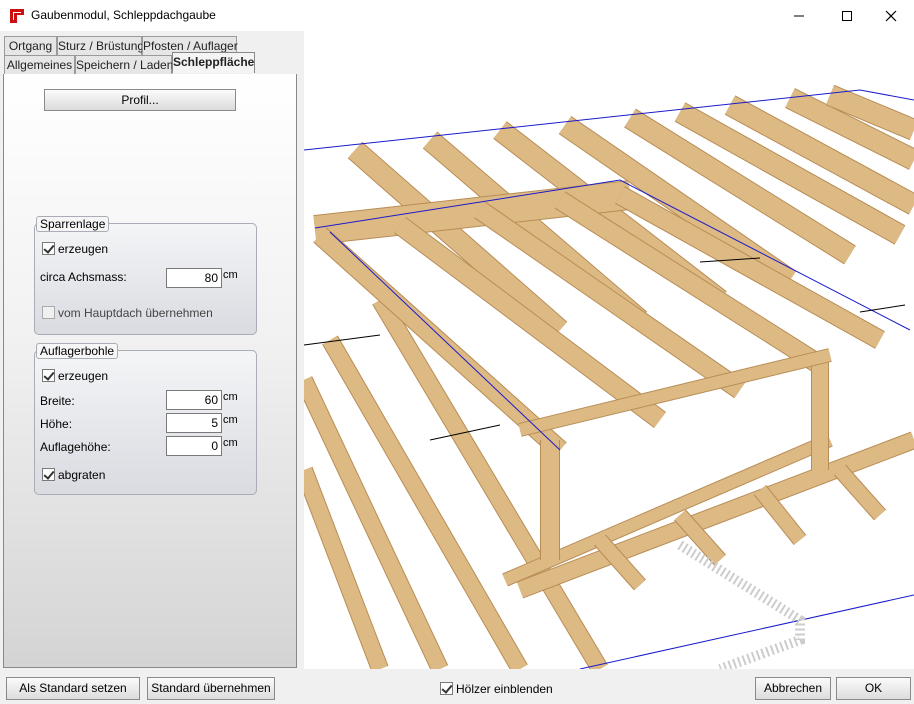 The width and height of the screenshot is (914, 704). I want to click on abgraten-label: abgraten, so click(82, 475).